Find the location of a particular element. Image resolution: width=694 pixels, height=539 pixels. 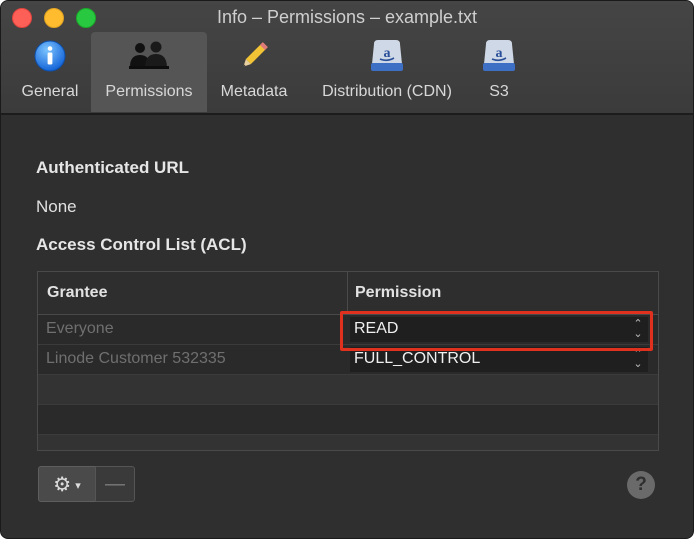

tab-label: S3 is located at coordinates (499, 91).